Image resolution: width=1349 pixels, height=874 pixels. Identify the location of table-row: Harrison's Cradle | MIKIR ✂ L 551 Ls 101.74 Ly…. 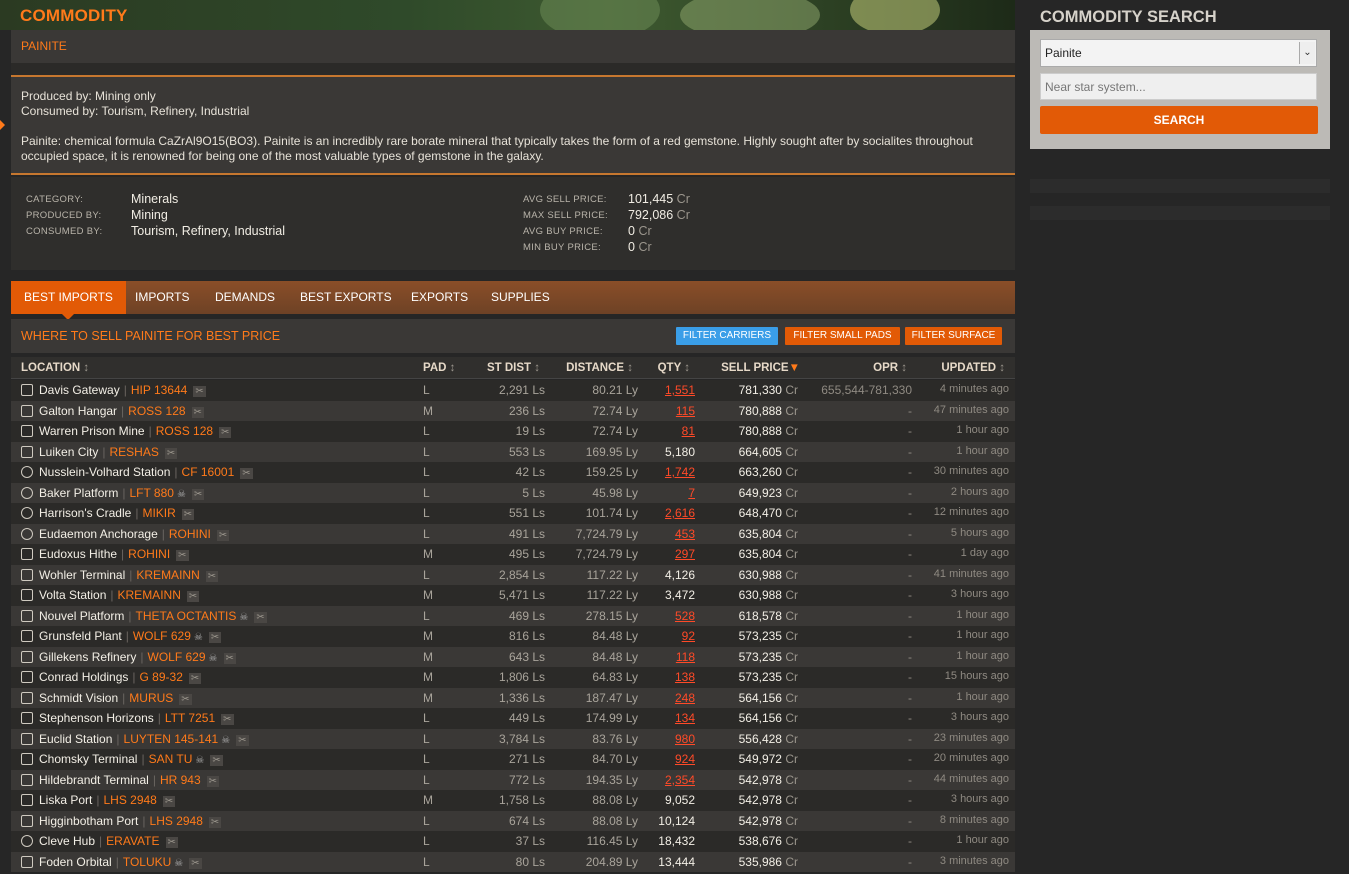
(513, 513).